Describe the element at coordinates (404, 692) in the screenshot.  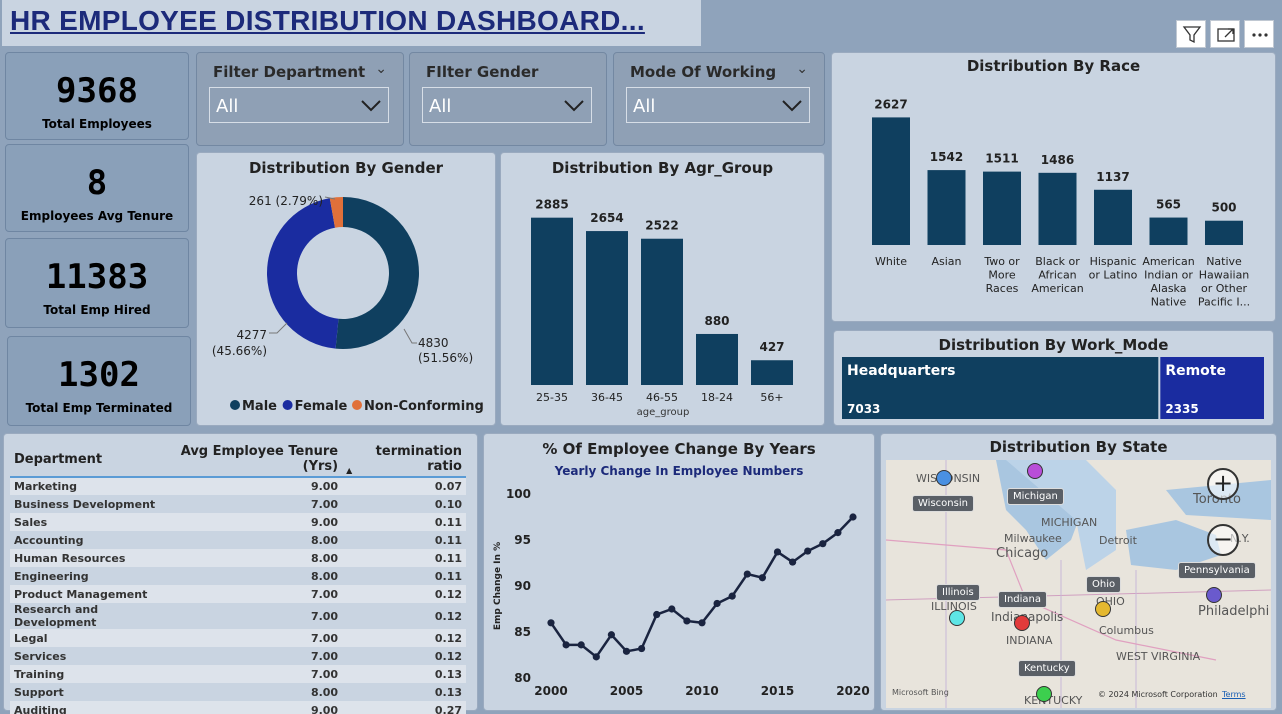
I see `termination-ratio-cell: 0.13` at that location.